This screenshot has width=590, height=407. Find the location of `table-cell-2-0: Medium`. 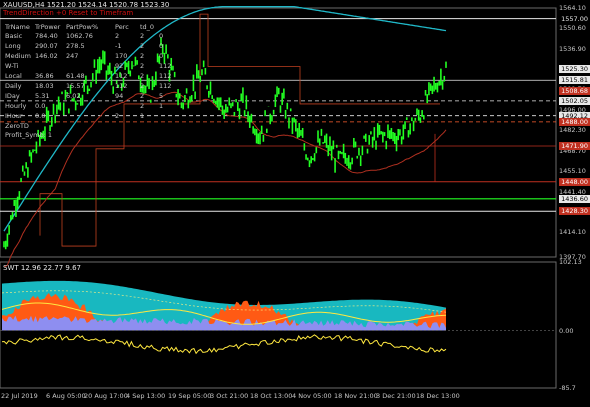

table-cell-2-0: Medium is located at coordinates (18, 56).